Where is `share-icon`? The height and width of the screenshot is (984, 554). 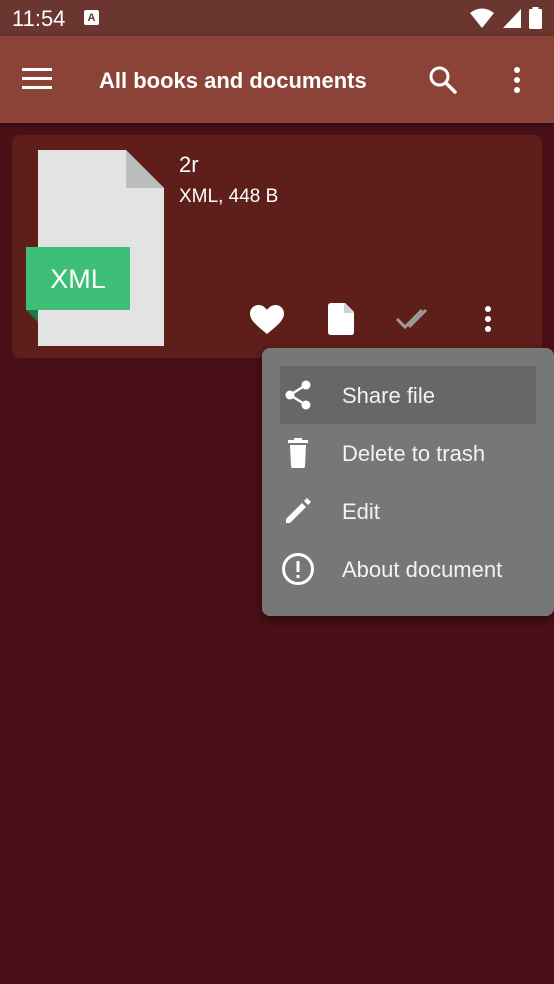
share-icon is located at coordinates (298, 395).